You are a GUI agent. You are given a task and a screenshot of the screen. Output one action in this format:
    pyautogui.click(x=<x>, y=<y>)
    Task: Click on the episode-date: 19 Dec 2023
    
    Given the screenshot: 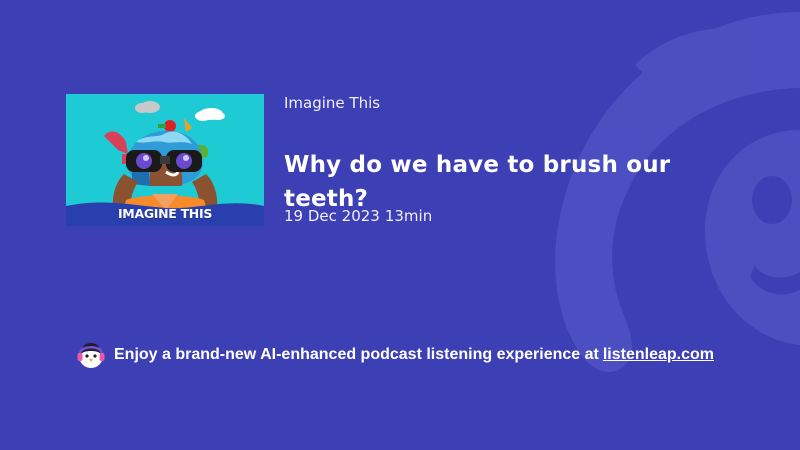 What is the action you would take?
    pyautogui.click(x=332, y=216)
    